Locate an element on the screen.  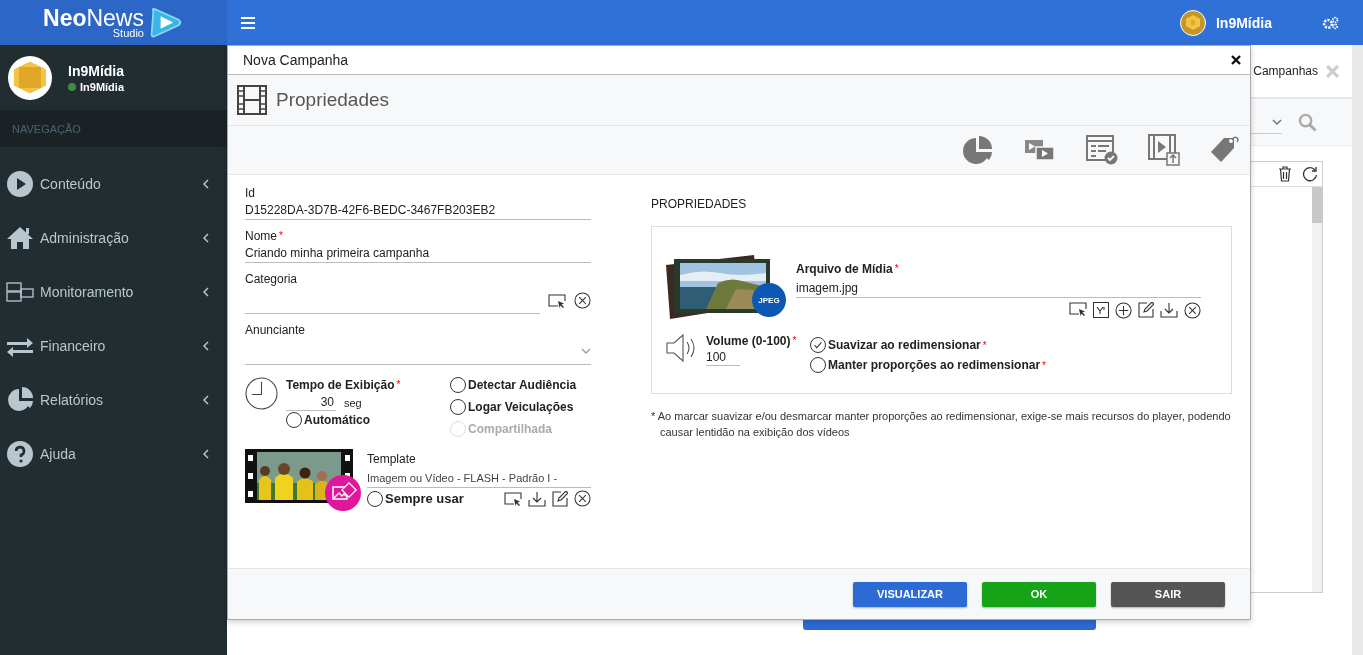
field-label: Volume (0-100) is located at coordinates (748, 341).